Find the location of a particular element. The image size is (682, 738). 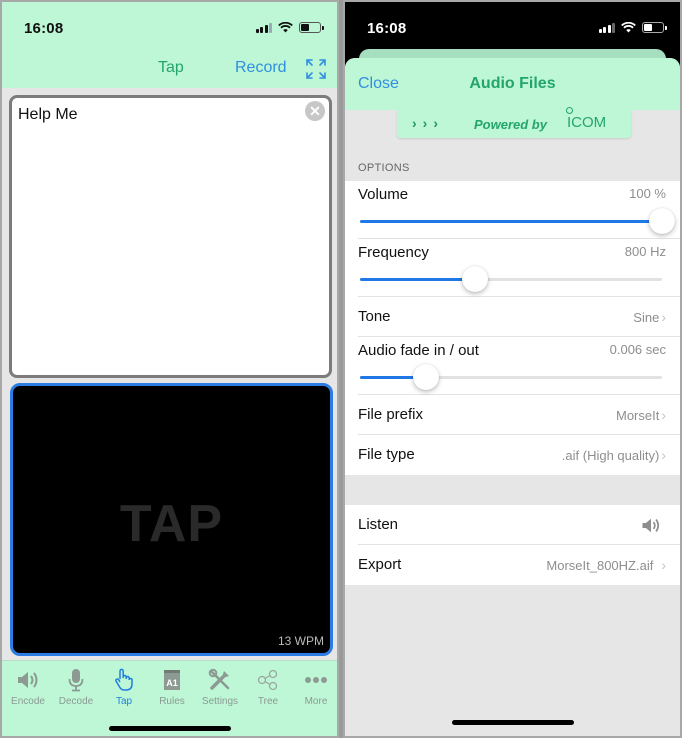

sheet-title: Audio Files is located at coordinates (512, 83).